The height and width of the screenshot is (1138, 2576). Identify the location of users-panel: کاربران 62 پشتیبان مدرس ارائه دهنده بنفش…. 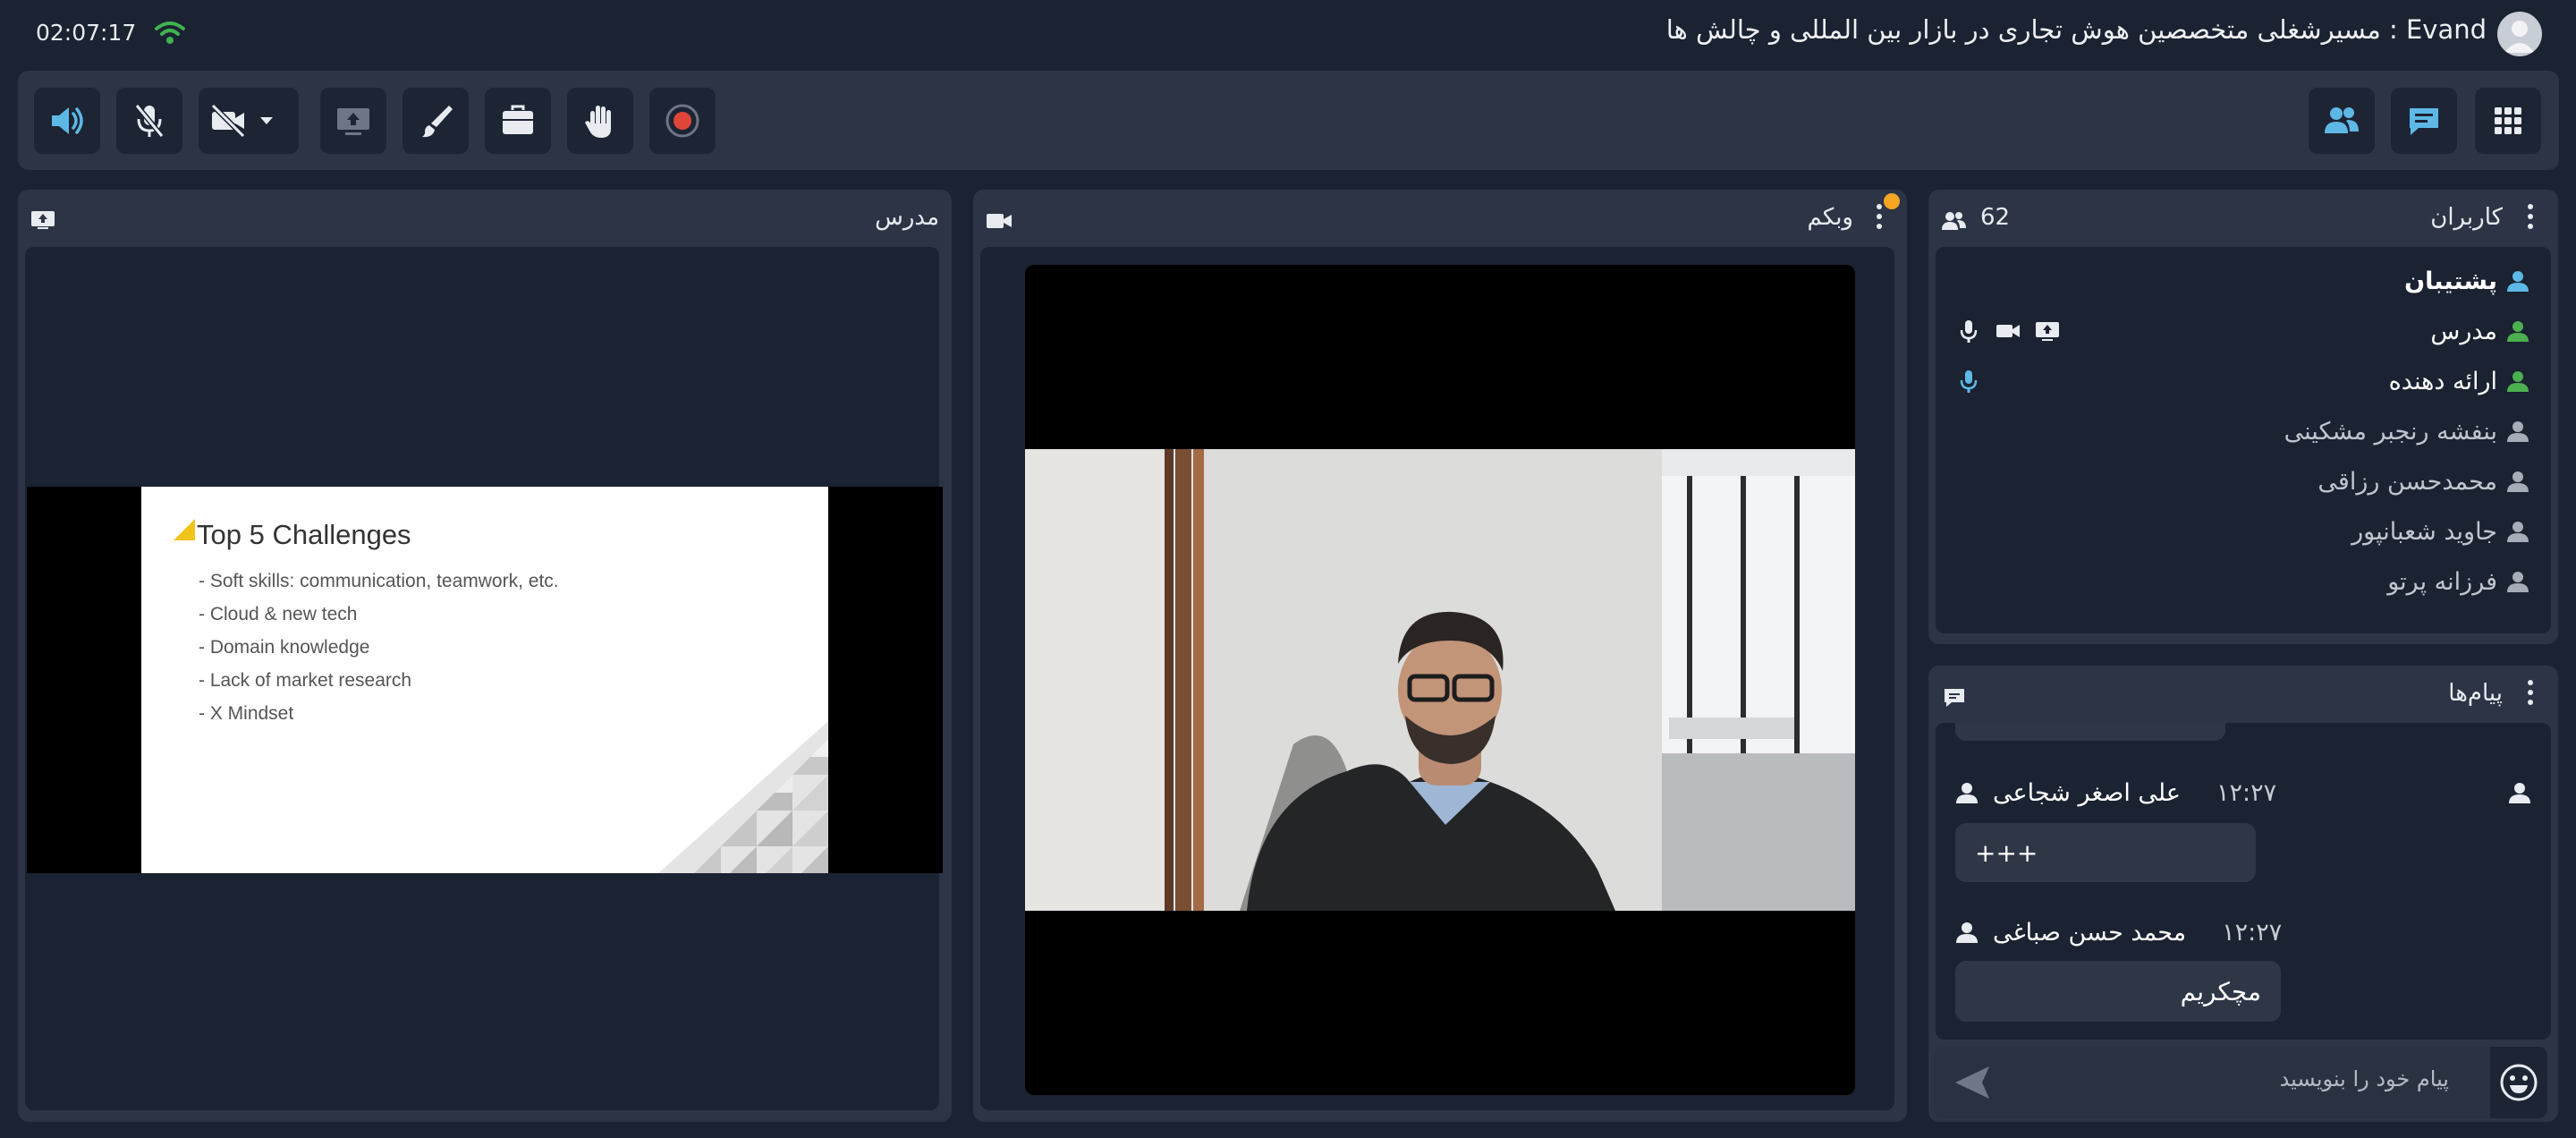
(2243, 417).